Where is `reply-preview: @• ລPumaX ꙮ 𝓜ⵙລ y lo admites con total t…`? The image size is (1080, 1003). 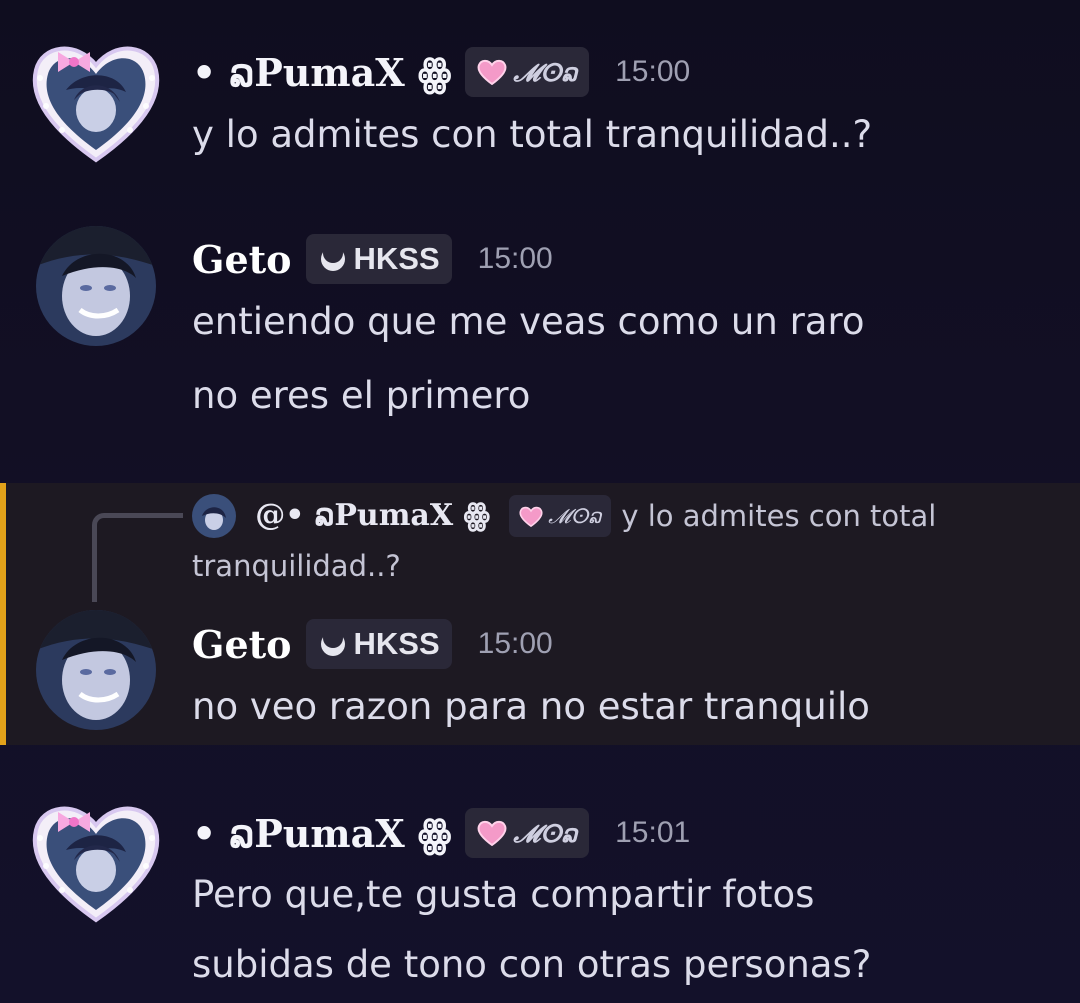
reply-preview: @• ລPumaX ꙮ 𝓜ⵙລ y lo admites con total t… is located at coordinates (622, 540).